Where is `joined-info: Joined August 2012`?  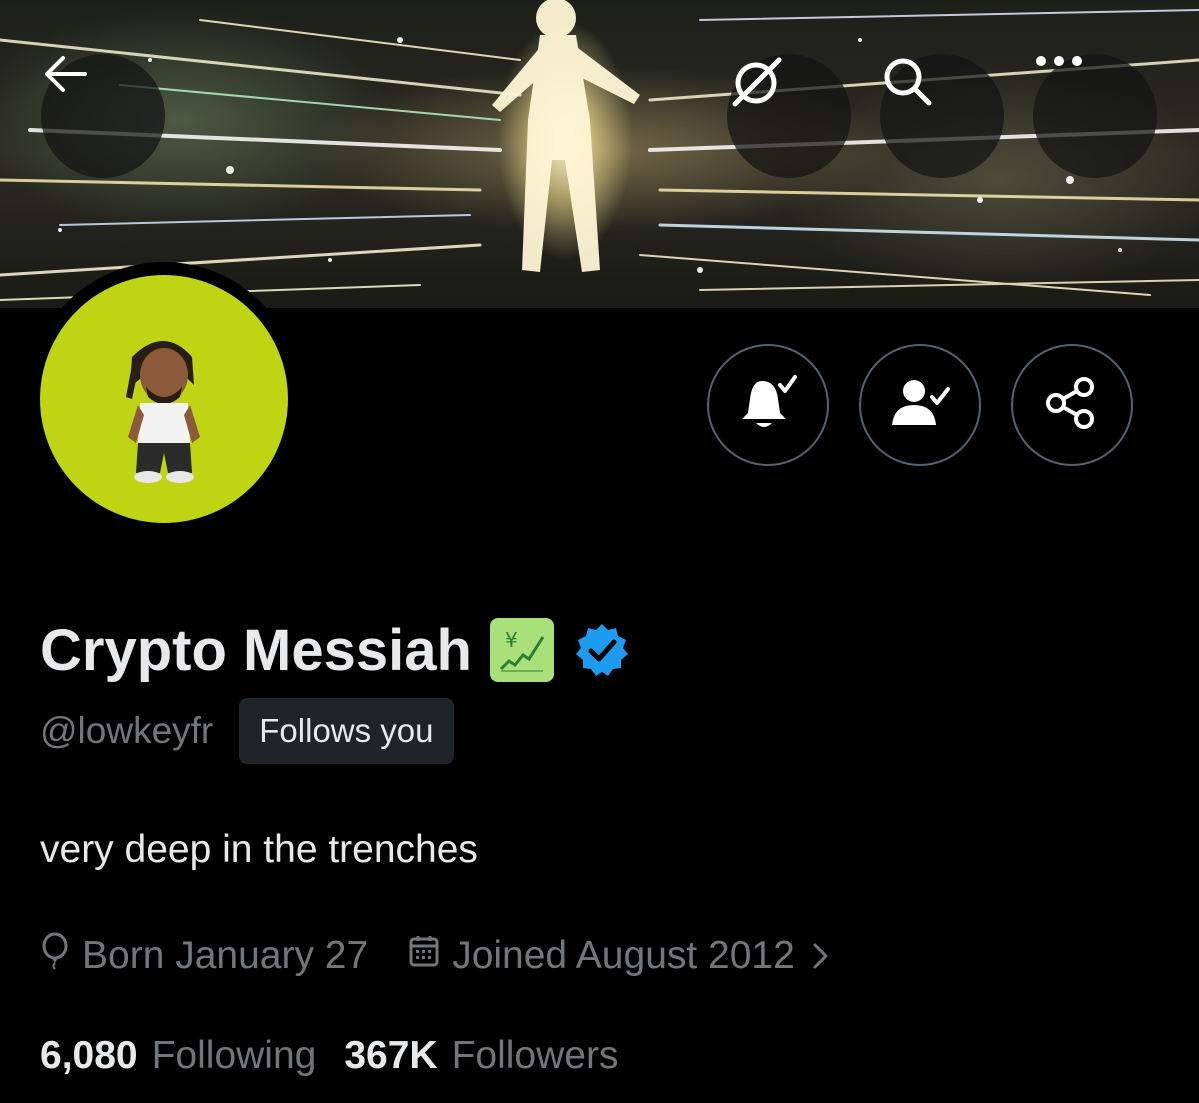 joined-info: Joined August 2012 is located at coordinates (625, 956).